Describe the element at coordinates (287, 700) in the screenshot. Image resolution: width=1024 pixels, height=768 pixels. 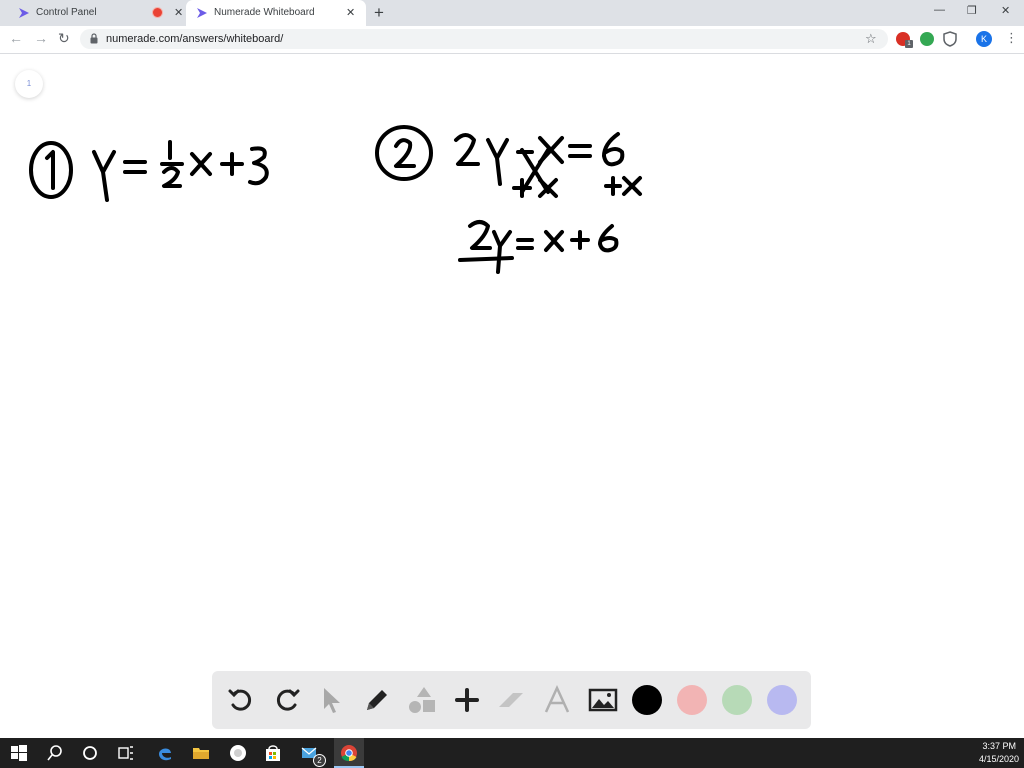
I see `redo-icon` at that location.